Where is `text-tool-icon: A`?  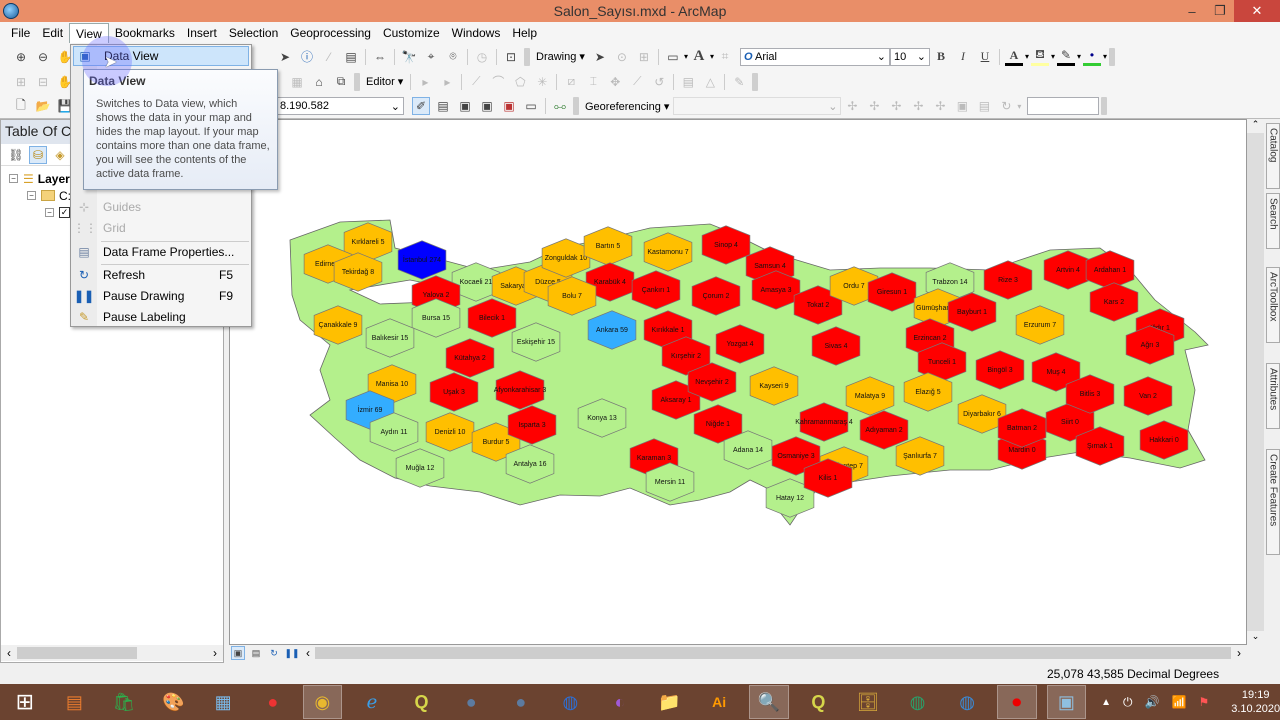
text-tool-icon: A is located at coordinates (699, 57).